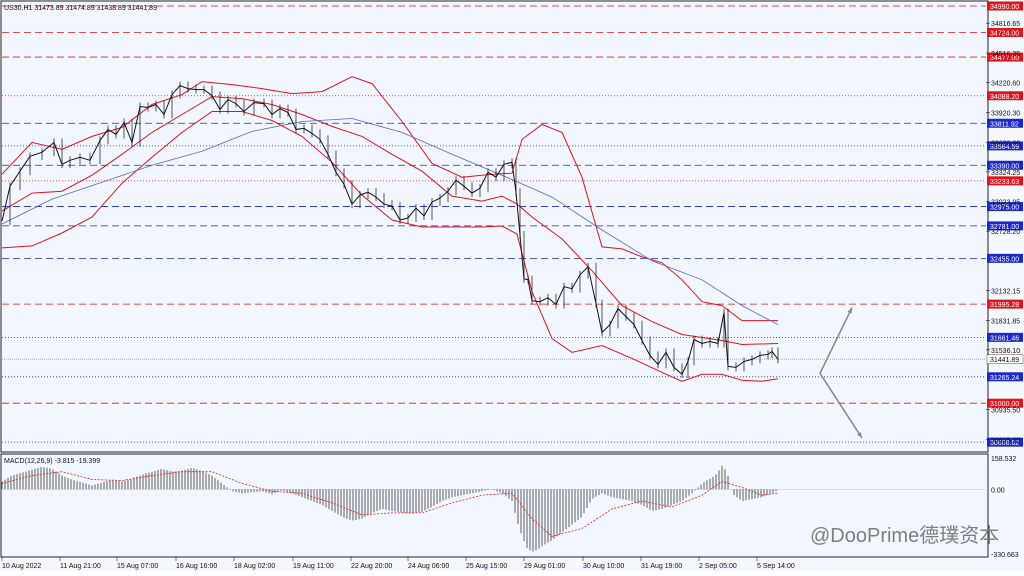 The image size is (1024, 576). What do you see at coordinates (1004, 182) in the screenshot?
I see `level-label: 33233.63` at bounding box center [1004, 182].